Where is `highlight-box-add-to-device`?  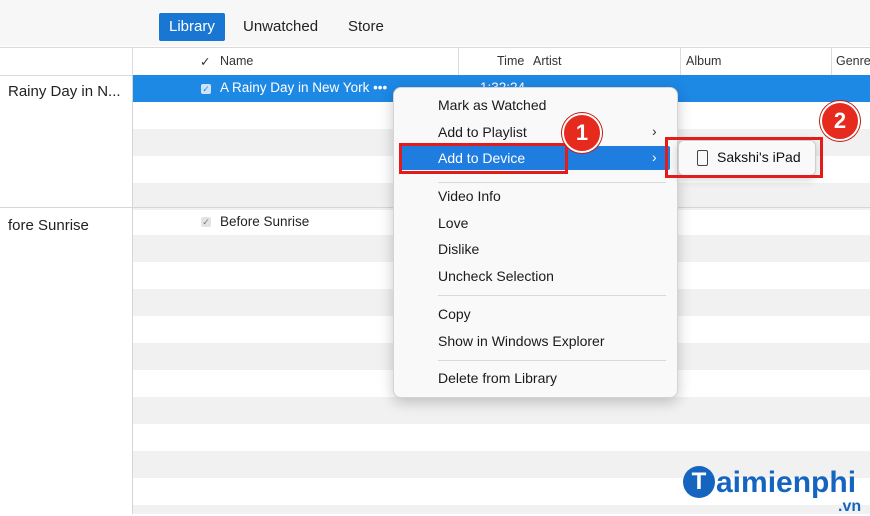 highlight-box-add-to-device is located at coordinates (483, 158).